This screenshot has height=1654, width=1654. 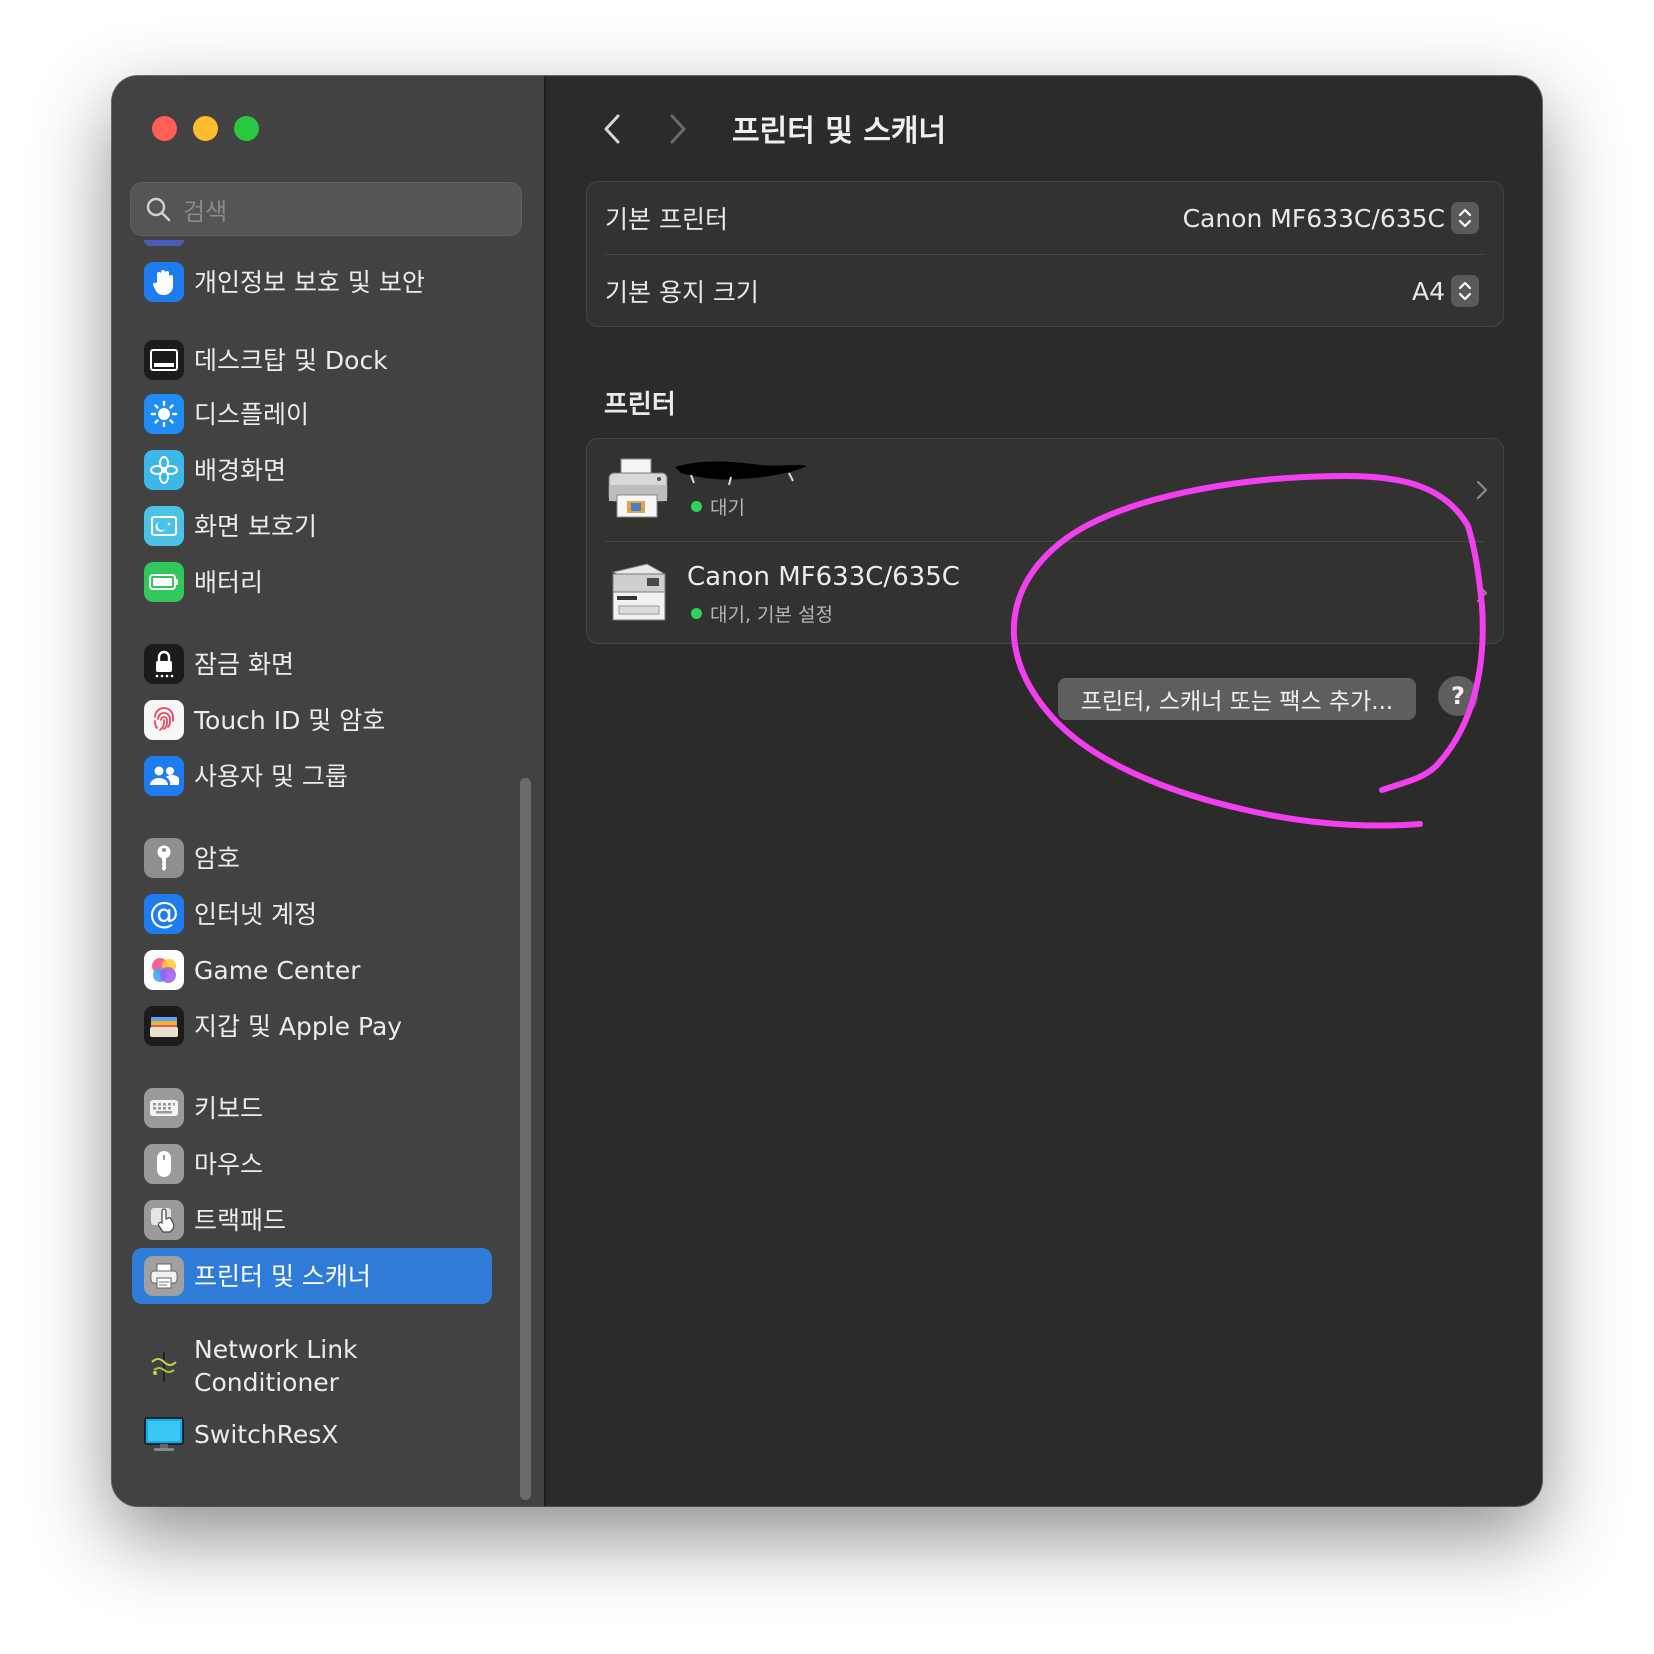 What do you see at coordinates (164, 282) in the screenshot?
I see `hand-icon` at bounding box center [164, 282].